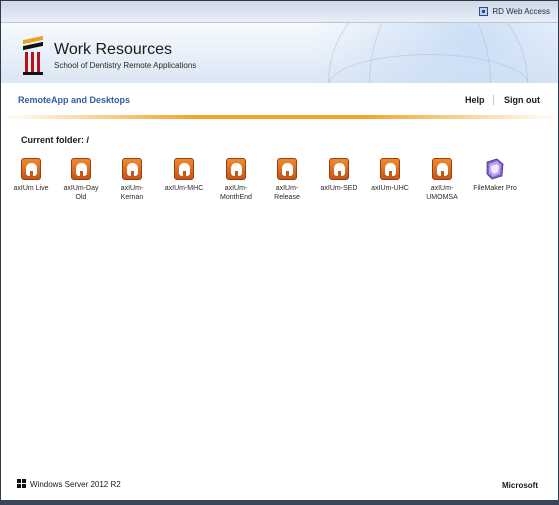  What do you see at coordinates (428, 53) in the screenshot?
I see `globe-graphic` at bounding box center [428, 53].